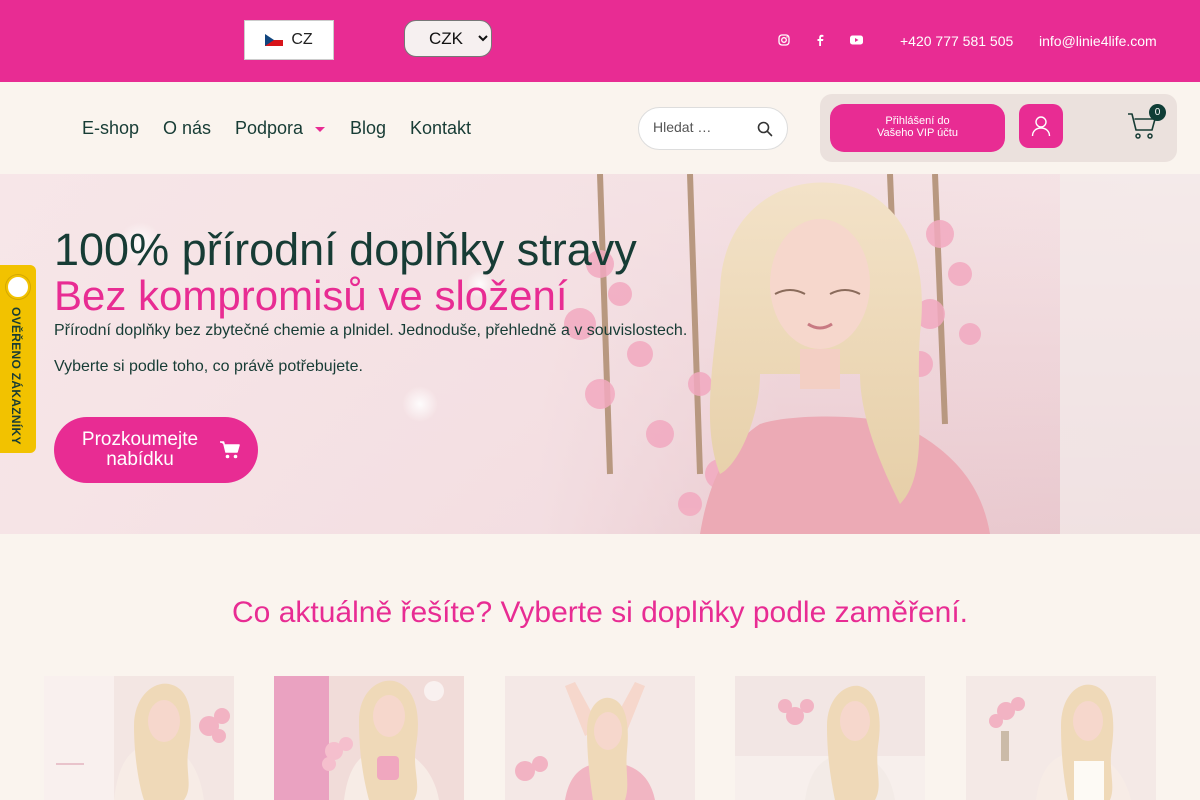 Image resolution: width=1200 pixels, height=800 pixels. Describe the element at coordinates (230, 450) in the screenshot. I see `cart-icon` at that location.